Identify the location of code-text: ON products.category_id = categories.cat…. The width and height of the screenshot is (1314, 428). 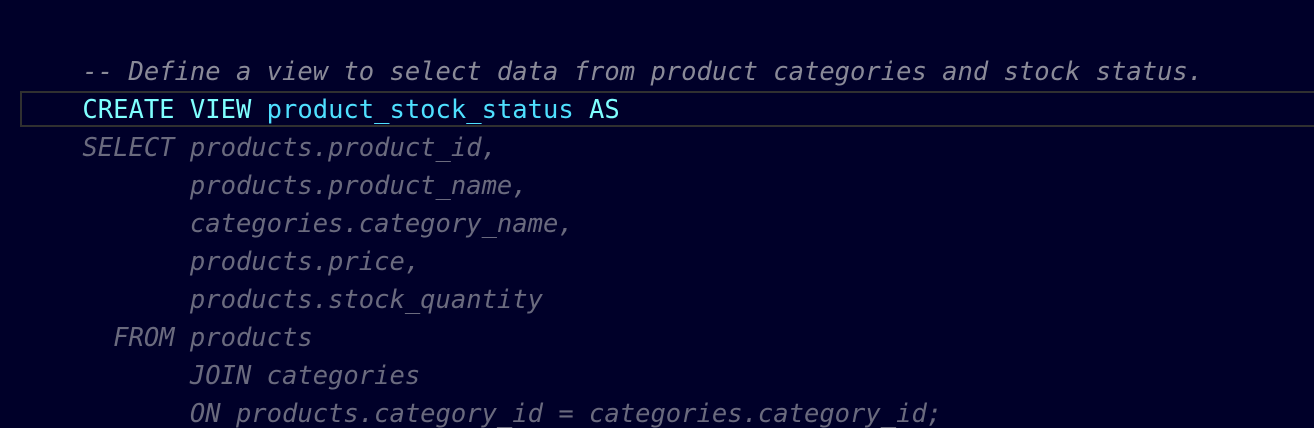
(512, 413).